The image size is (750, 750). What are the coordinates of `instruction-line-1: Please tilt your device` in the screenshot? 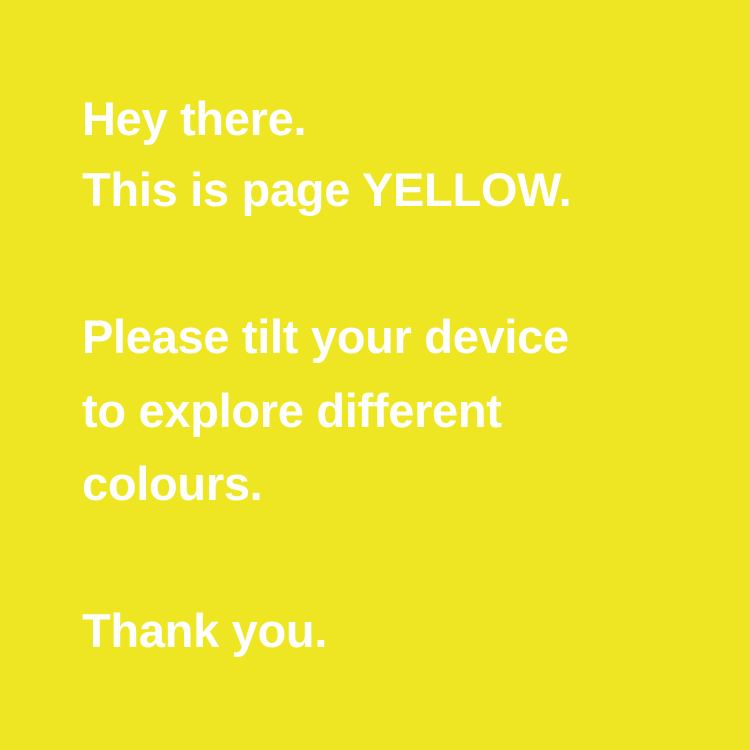 It's located at (325, 336).